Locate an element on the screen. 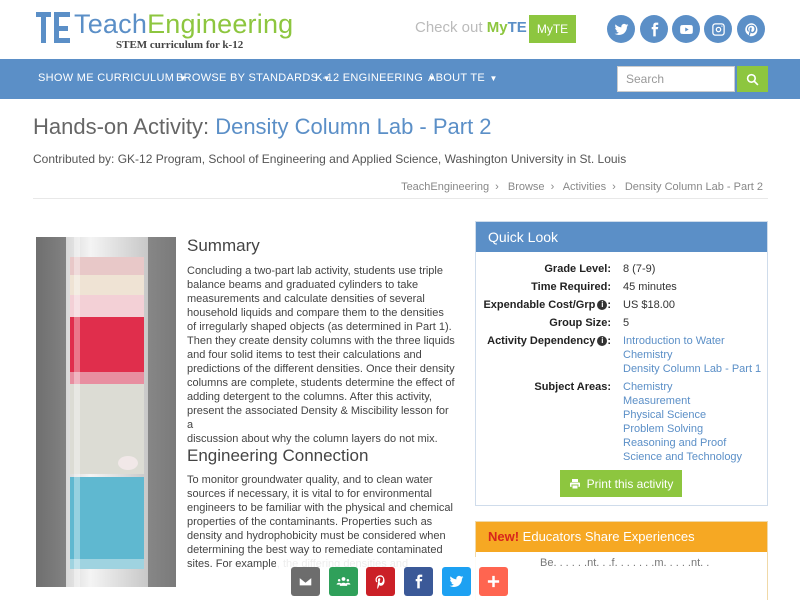 The width and height of the screenshot is (800, 600). breadcrumb-item: Activities is located at coordinates (584, 187).